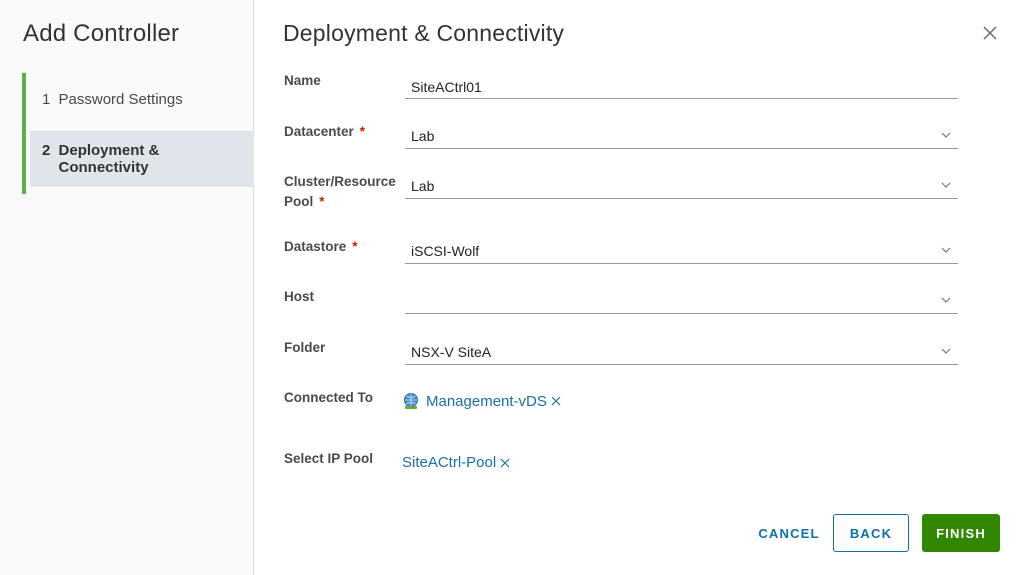 The image size is (1024, 575). Describe the element at coordinates (423, 186) in the screenshot. I see `cluster-value: Lab` at that location.